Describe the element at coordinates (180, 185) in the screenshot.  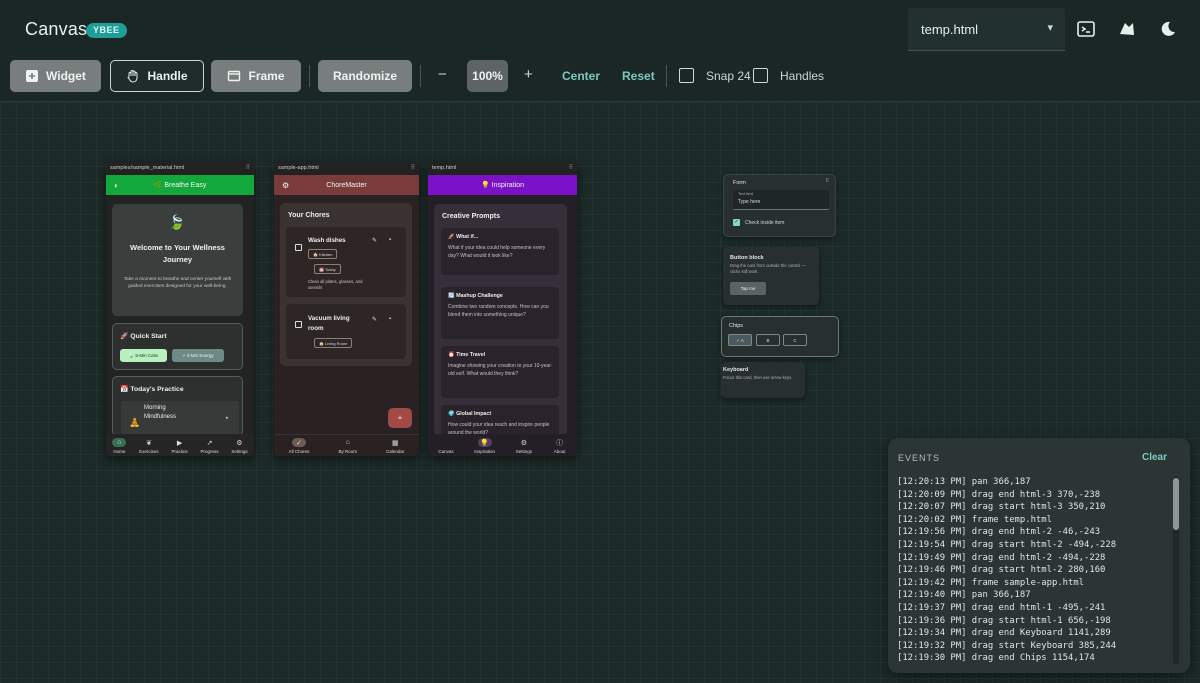
I see `wellness-appbar-title: 🌿 Breathe Easy` at that location.